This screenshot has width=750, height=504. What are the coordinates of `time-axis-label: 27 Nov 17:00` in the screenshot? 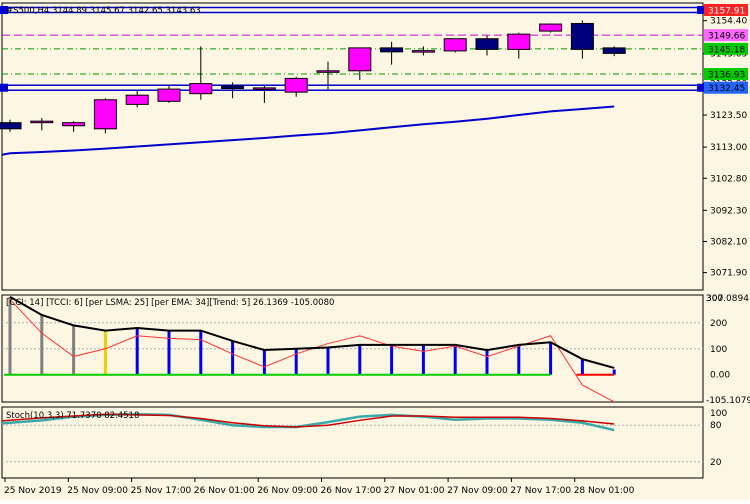 It's located at (540, 491).